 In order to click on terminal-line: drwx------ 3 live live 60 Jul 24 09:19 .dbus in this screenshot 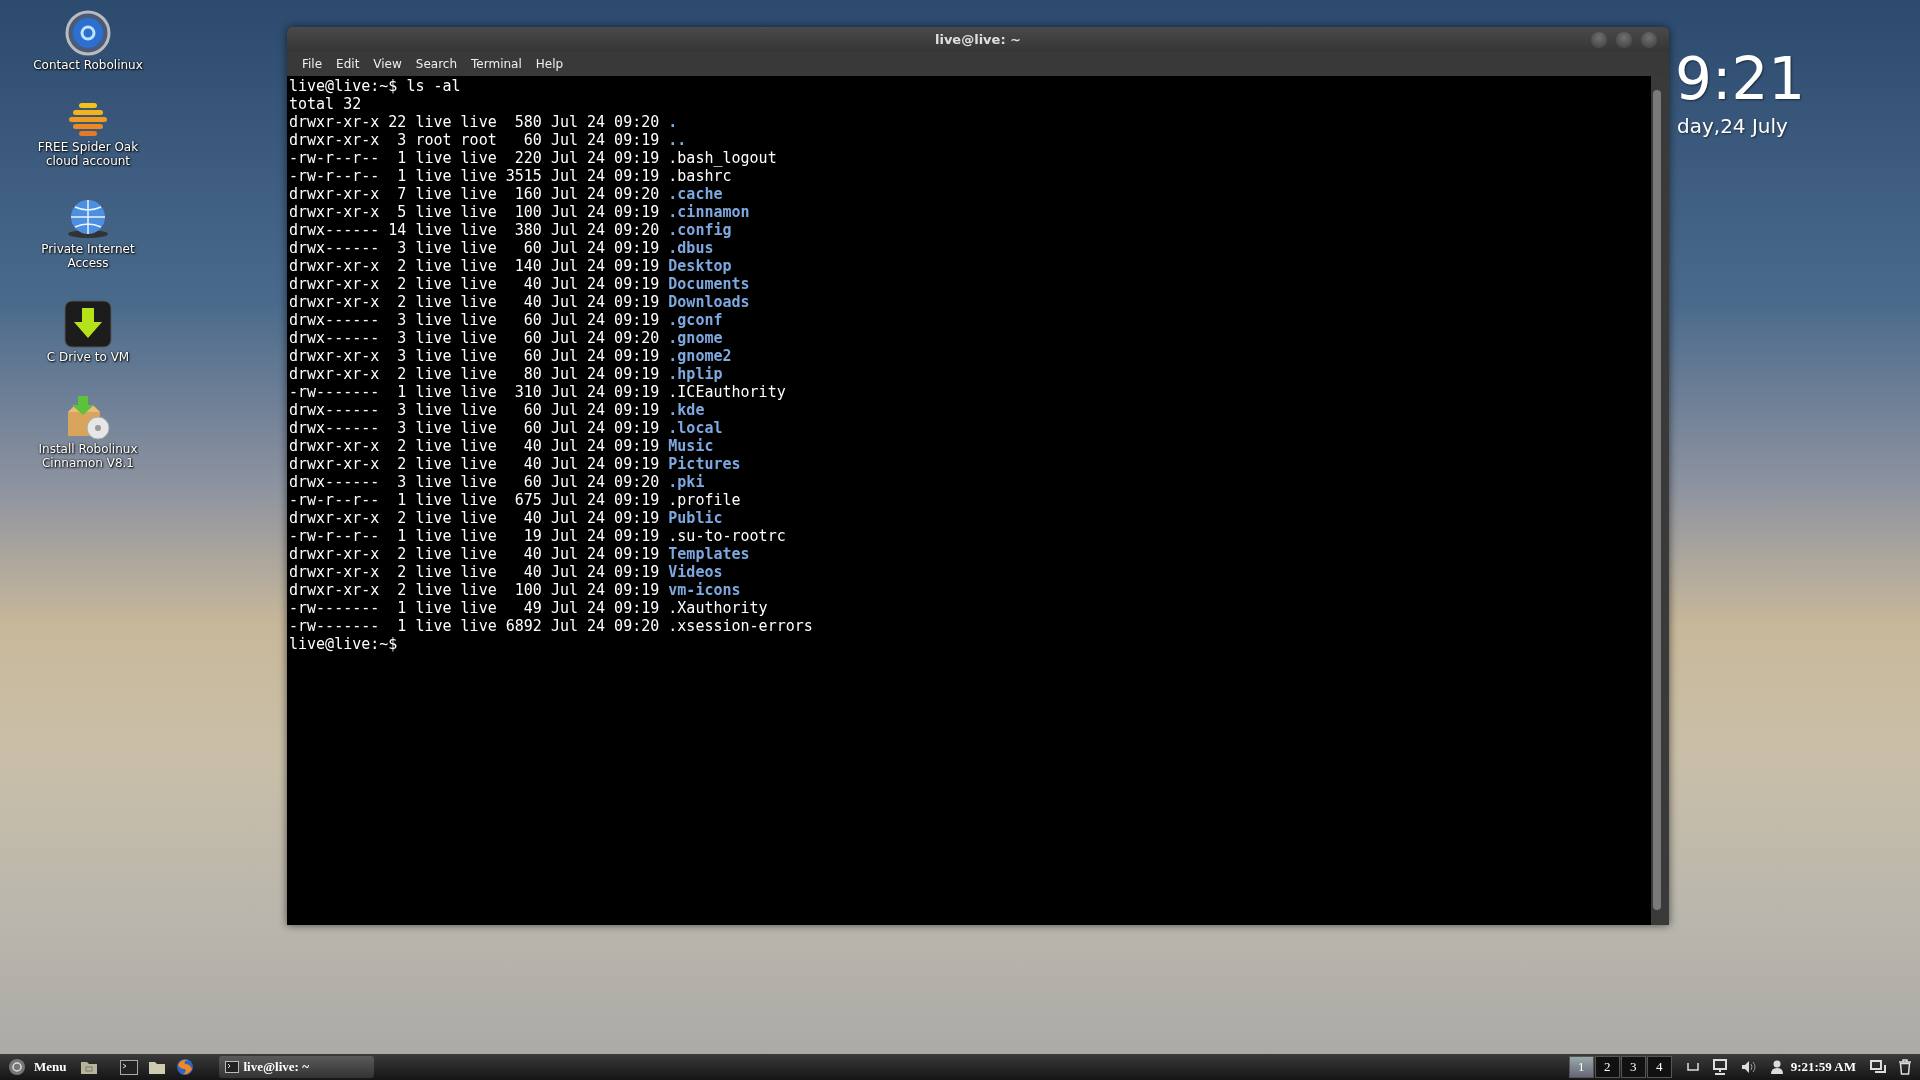, I will do `click(501, 248)`.